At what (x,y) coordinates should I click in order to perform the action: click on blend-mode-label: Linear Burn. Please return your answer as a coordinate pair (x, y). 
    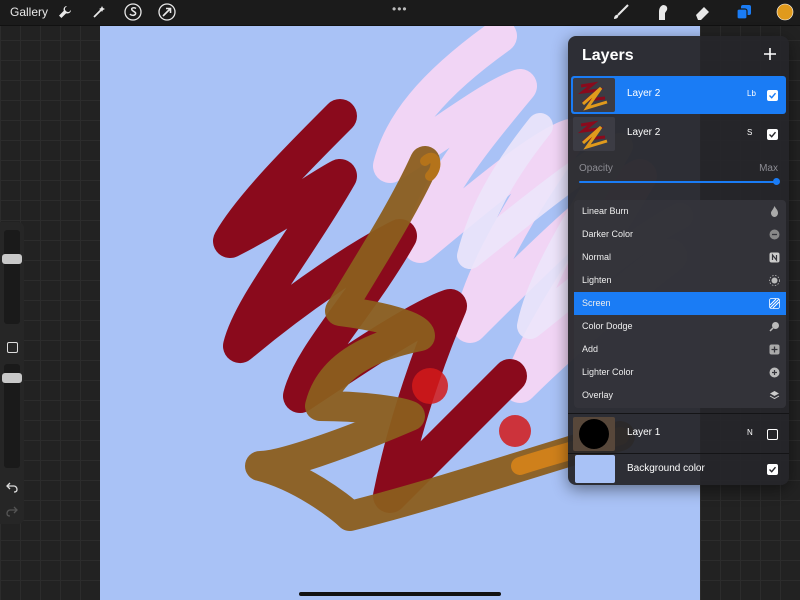
    Looking at the image, I should click on (605, 211).